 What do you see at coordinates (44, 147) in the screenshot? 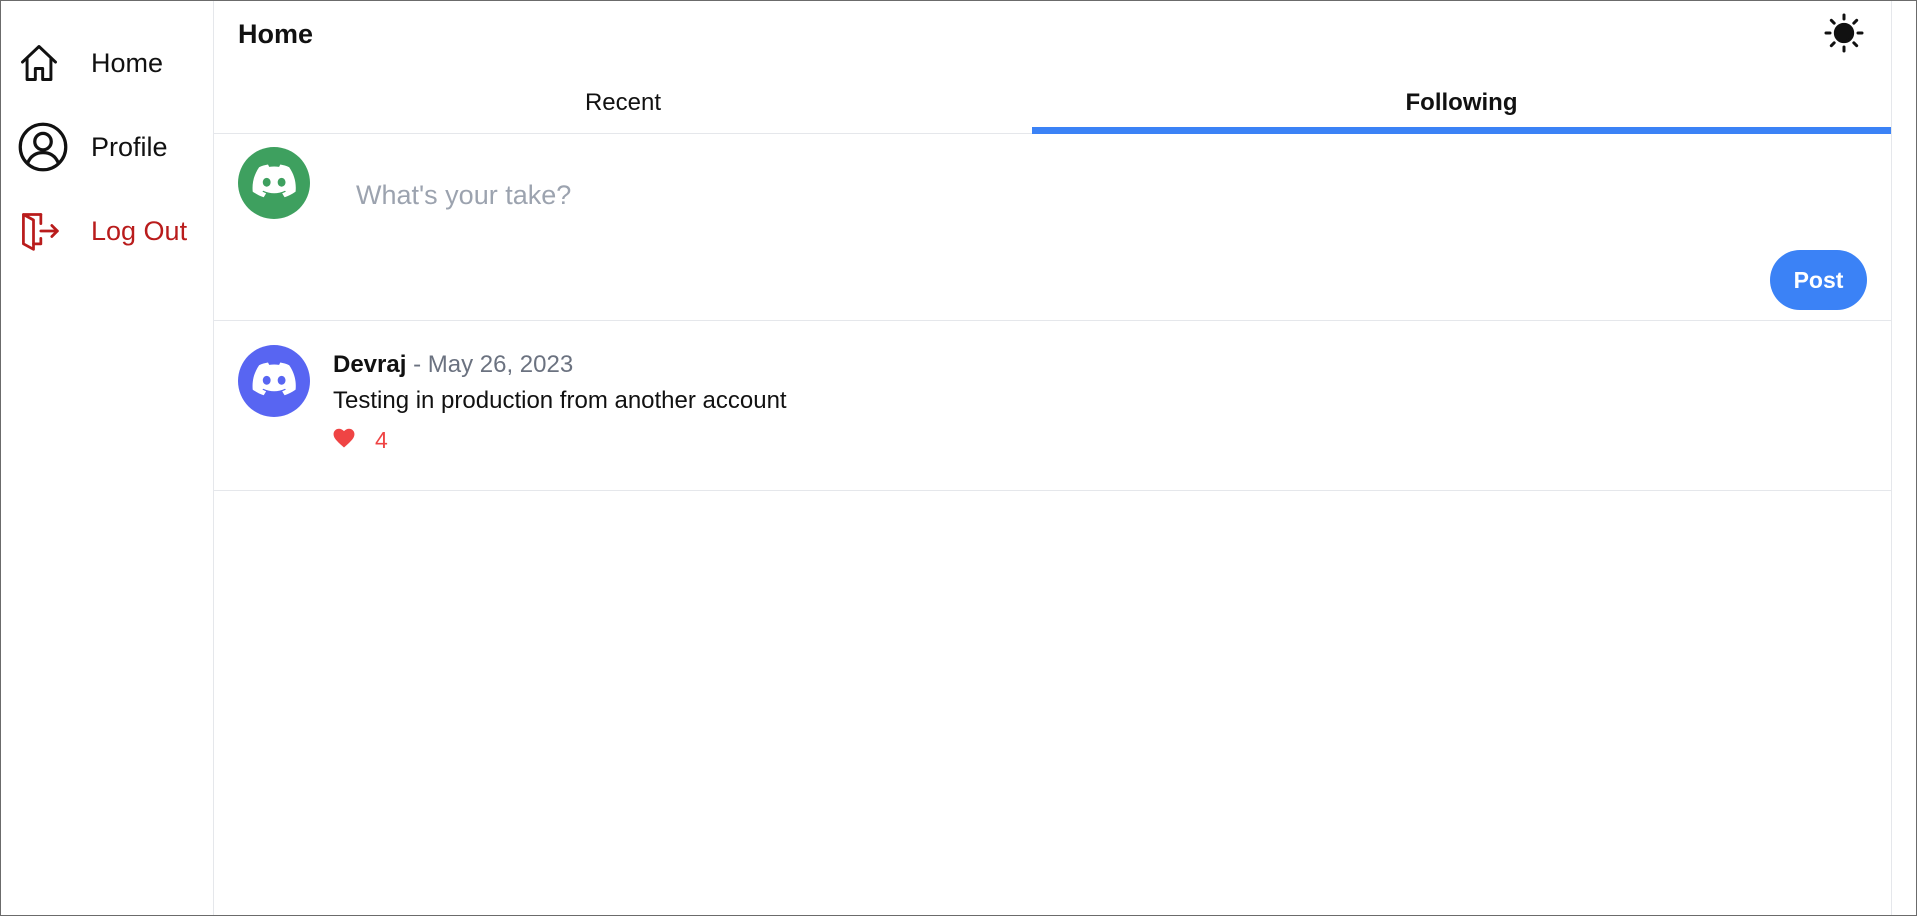
I see `user-circle-icon` at bounding box center [44, 147].